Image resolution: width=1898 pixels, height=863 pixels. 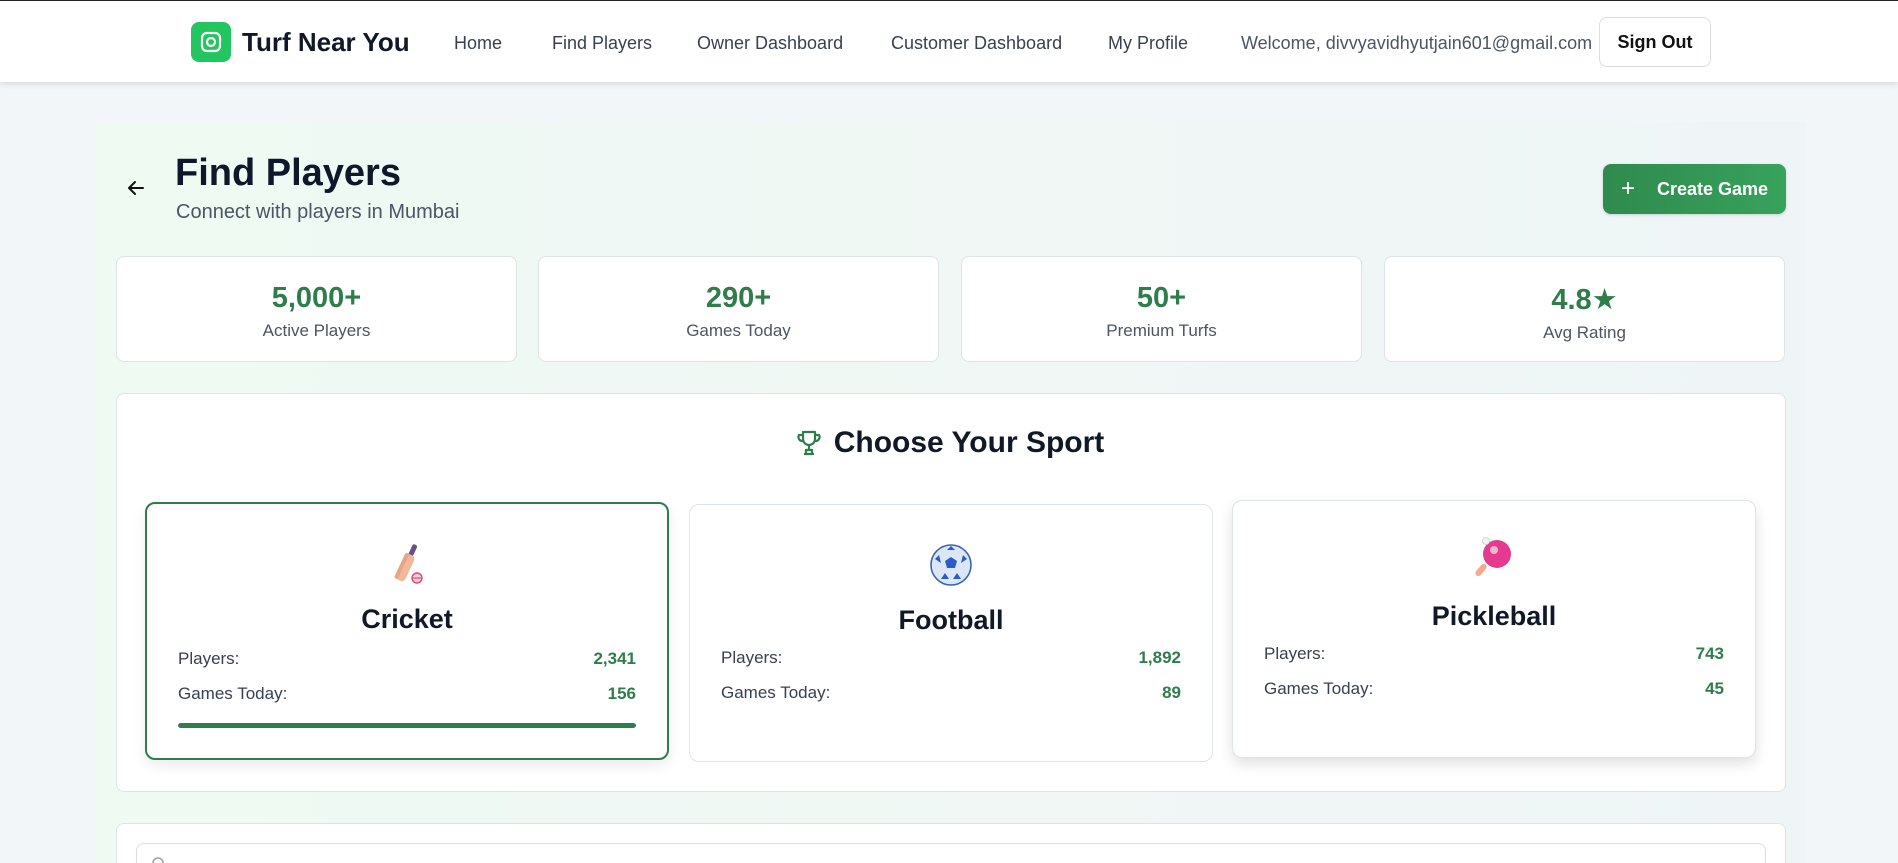 I want to click on page-title: Find Players, so click(x=288, y=173).